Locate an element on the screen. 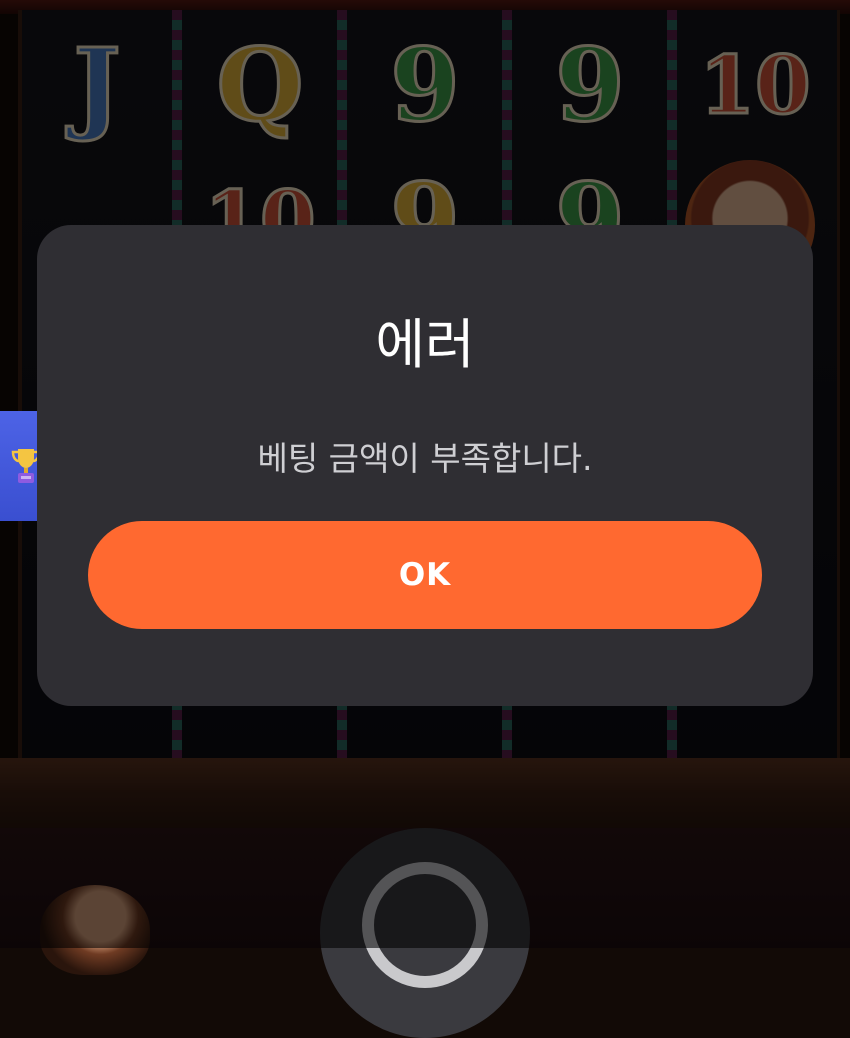 Image resolution: width=850 pixels, height=1038 pixels. dialog-title: 에러 is located at coordinates (425, 344).